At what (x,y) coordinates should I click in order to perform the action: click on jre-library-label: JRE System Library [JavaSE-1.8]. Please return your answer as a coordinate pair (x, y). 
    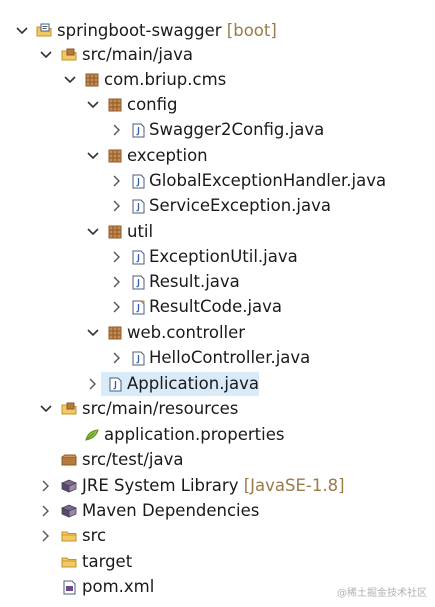
    Looking at the image, I should click on (213, 485).